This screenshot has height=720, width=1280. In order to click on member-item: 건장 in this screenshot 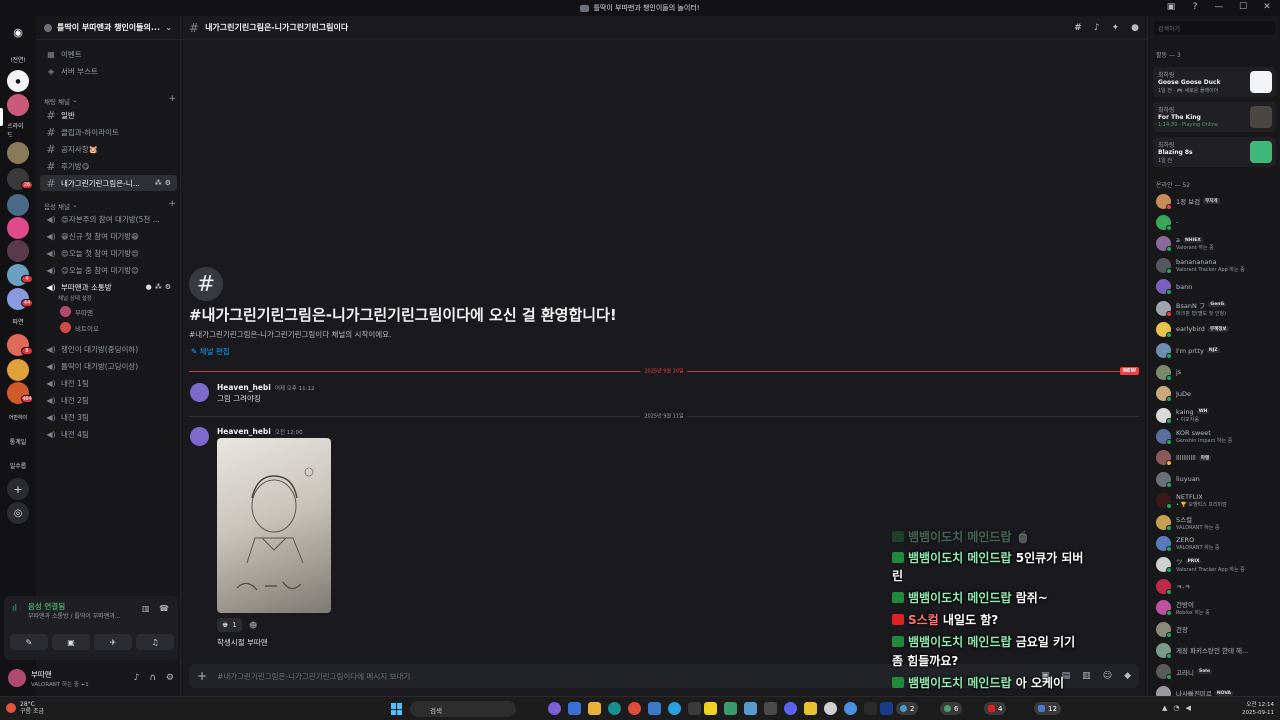, I will do `click(1217, 629)`.